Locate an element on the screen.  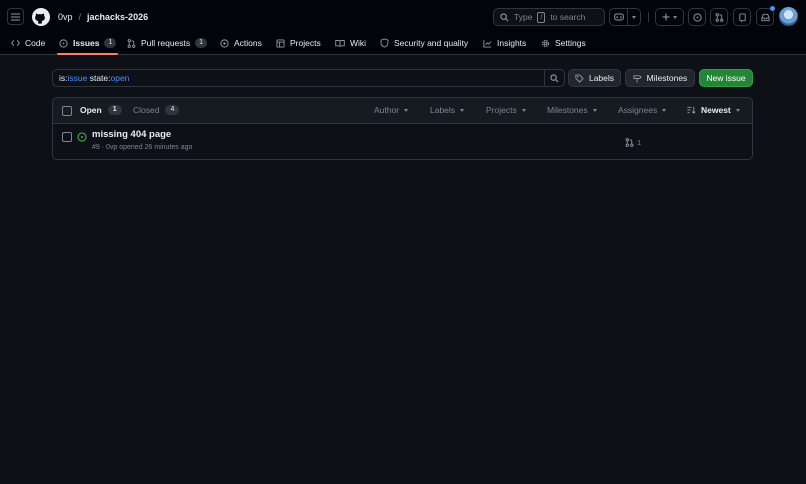
create-new-button is located at coordinates (669, 17).